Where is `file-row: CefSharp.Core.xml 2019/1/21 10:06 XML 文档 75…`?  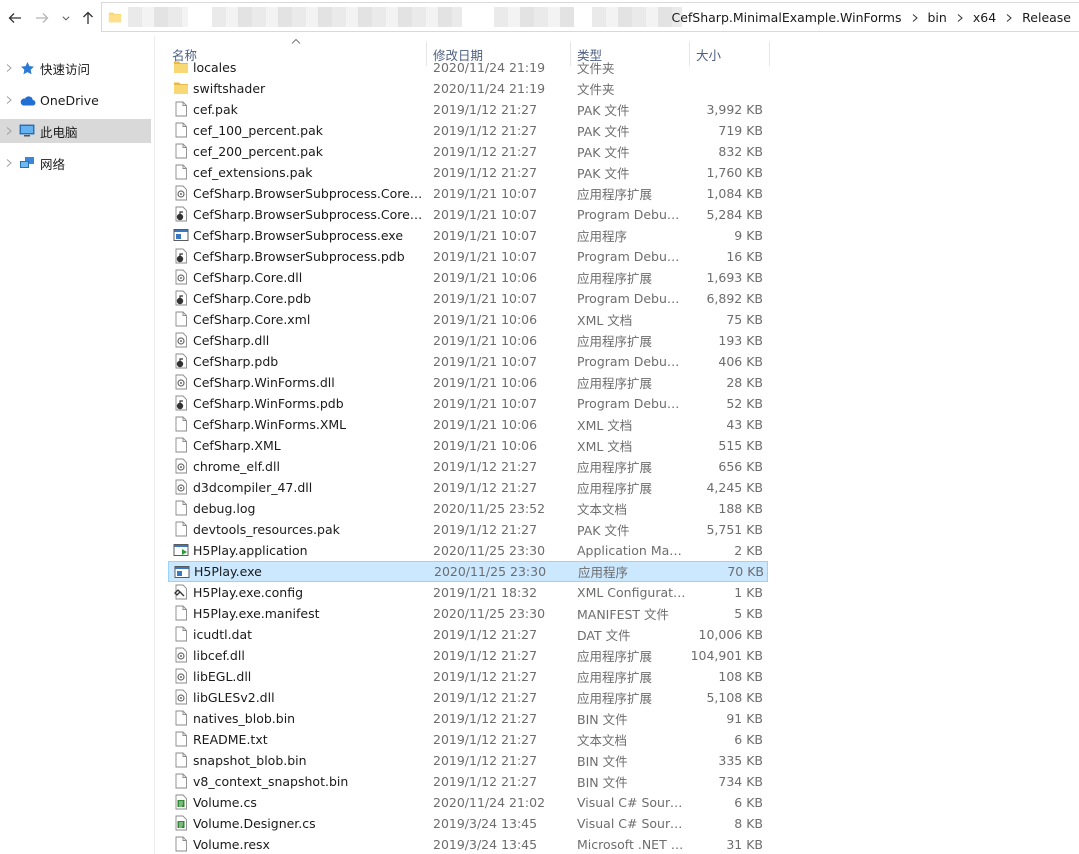
file-row: CefSharp.Core.xml 2019/1/21 10:06 XML 文档 75… is located at coordinates (468, 319).